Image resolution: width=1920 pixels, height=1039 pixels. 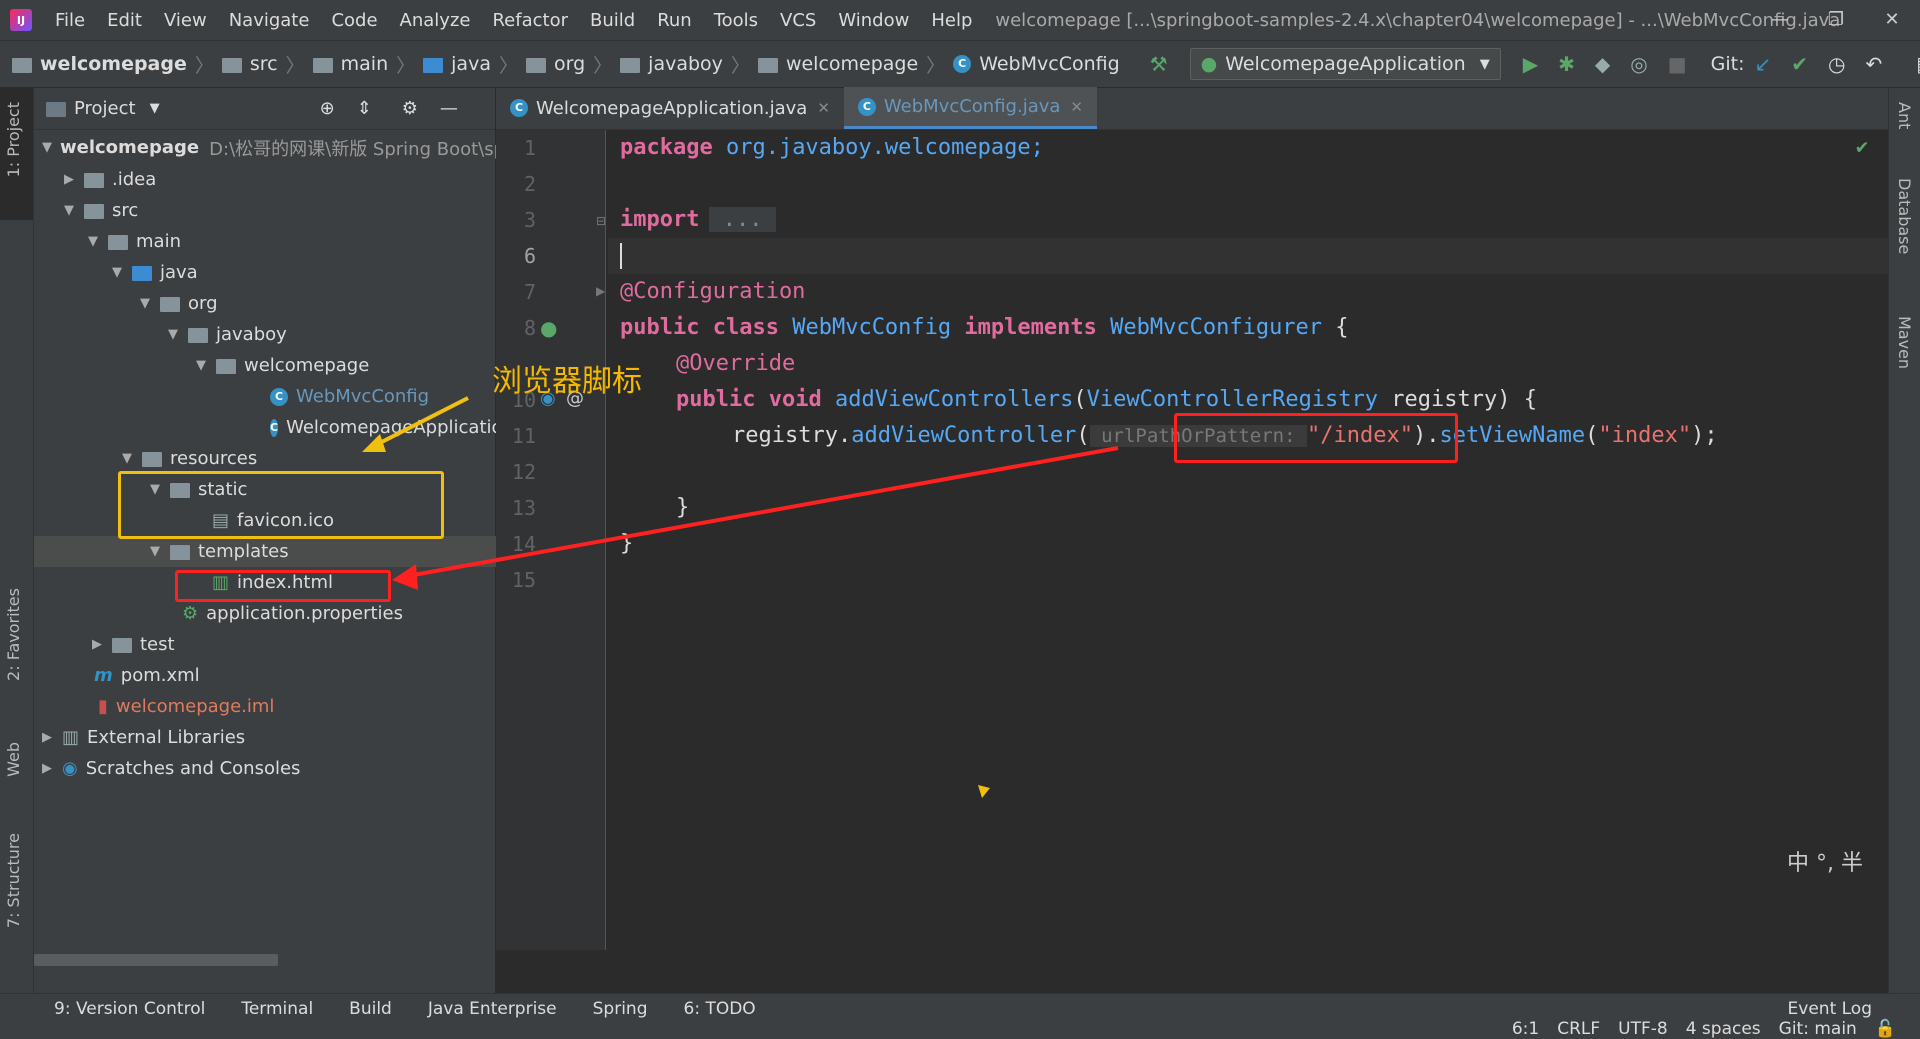 What do you see at coordinates (620, 1009) in the screenshot?
I see `tab-spring: Spring` at bounding box center [620, 1009].